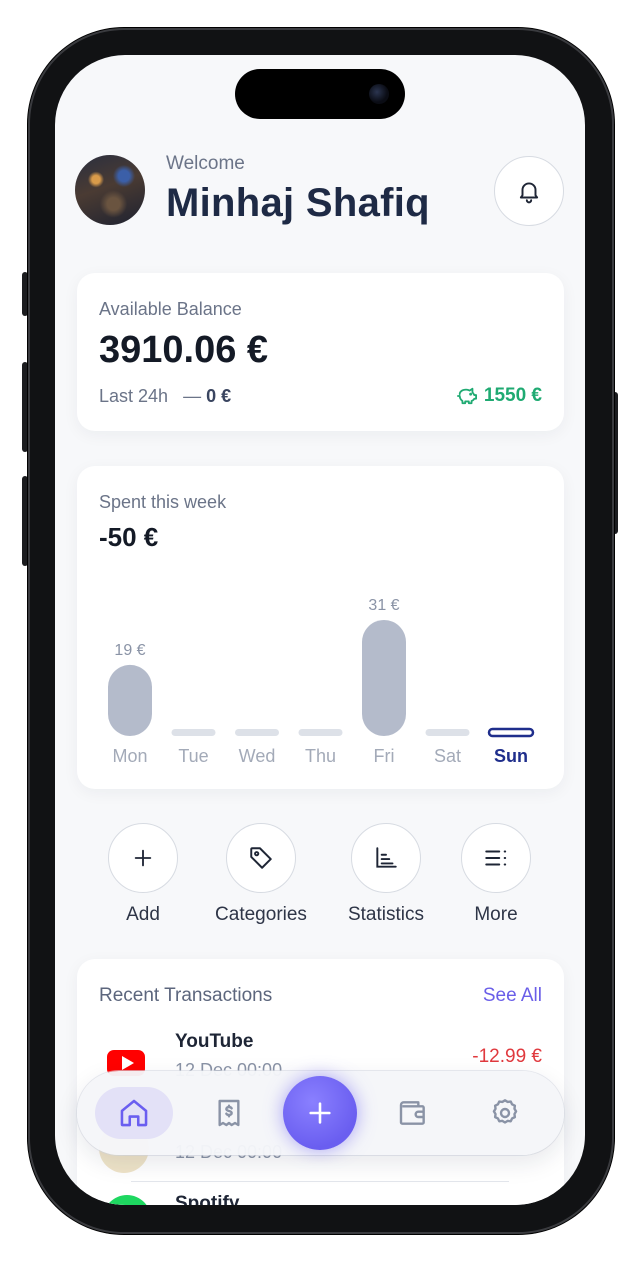 This screenshot has width=640, height=1261. What do you see at coordinates (207, 1199) in the screenshot?
I see `transaction-name: Spotify` at bounding box center [207, 1199].